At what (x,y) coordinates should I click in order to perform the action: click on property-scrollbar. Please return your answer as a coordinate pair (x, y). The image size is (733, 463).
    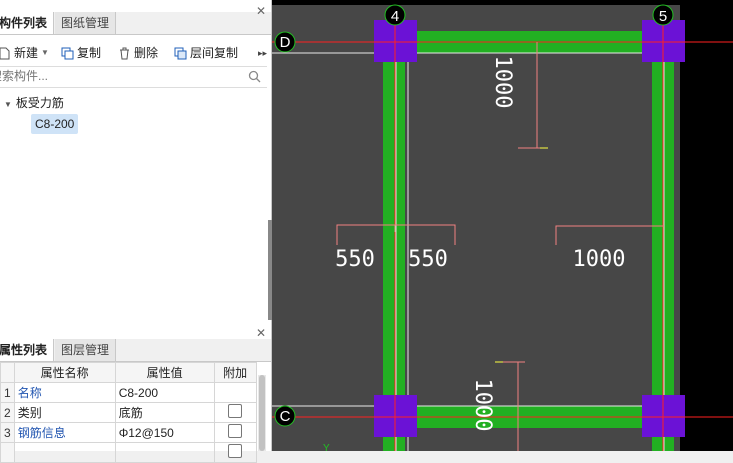
    Looking at the image, I should click on (262, 413).